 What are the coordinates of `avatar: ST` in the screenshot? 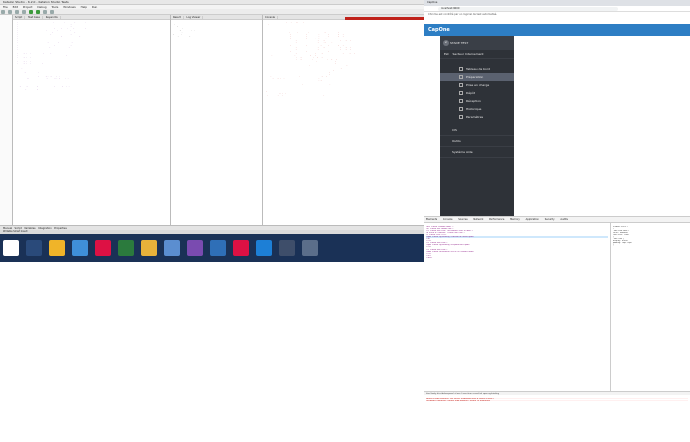 It's located at (446, 43).